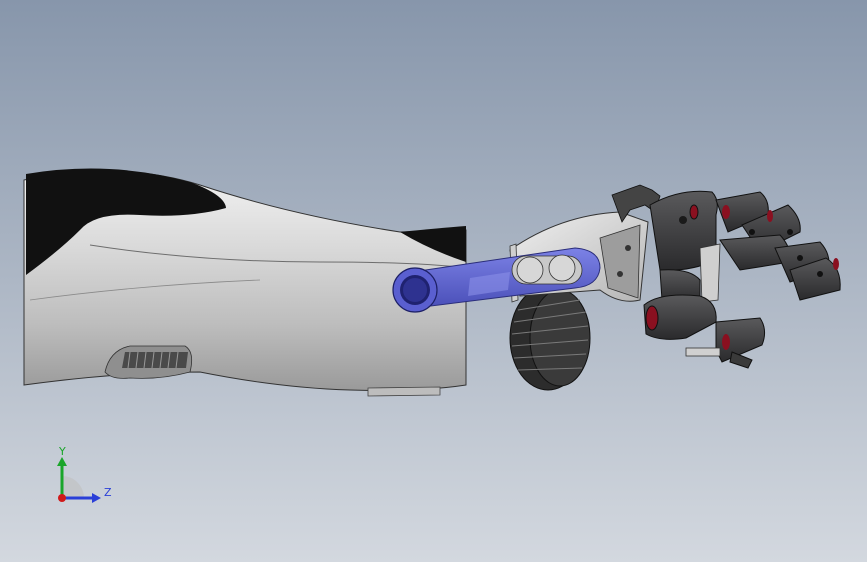 The height and width of the screenshot is (562, 867). I want to click on orientation-triad: Y Z, so click(84, 474).